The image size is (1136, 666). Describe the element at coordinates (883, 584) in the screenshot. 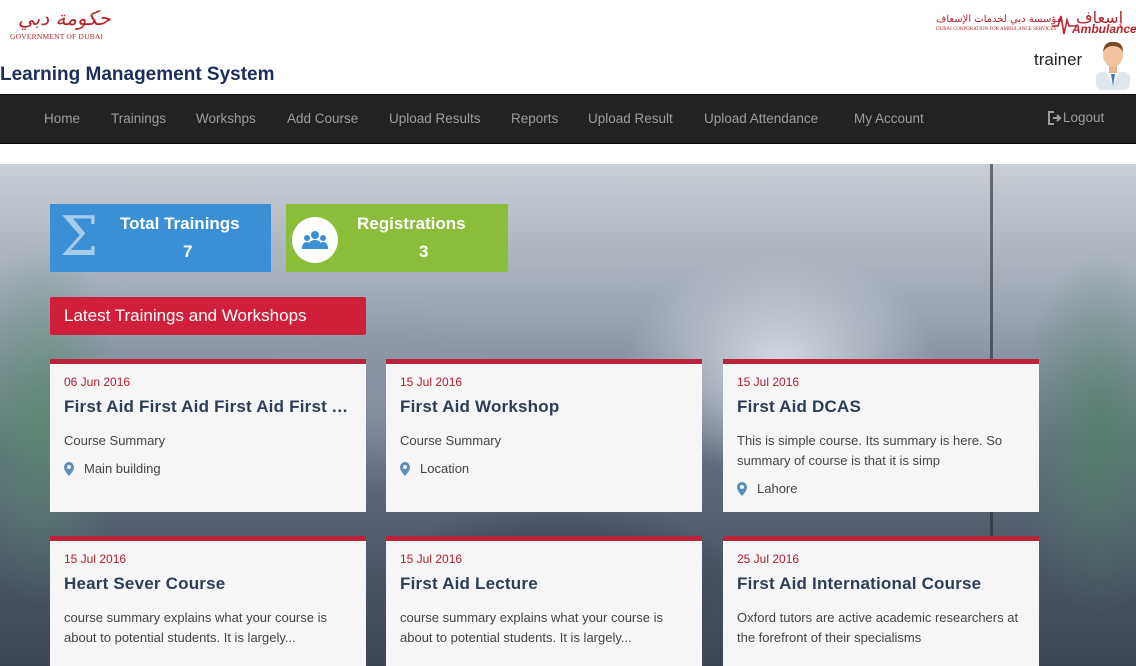

I see `course-title: First Aid International Course` at that location.